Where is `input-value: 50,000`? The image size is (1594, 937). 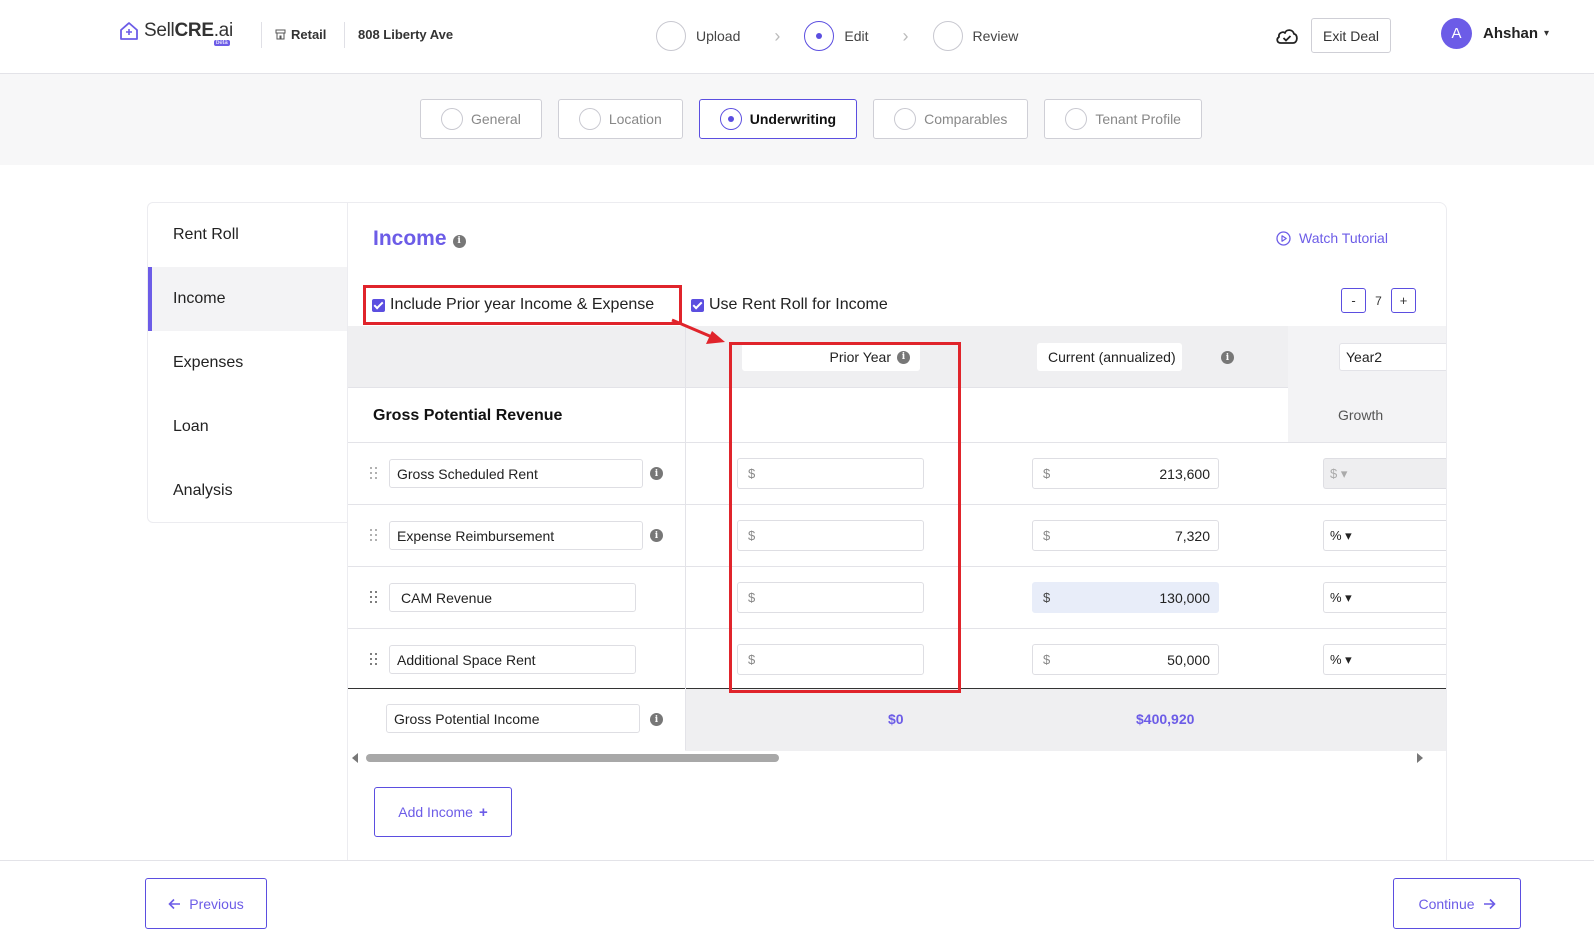 input-value: 50,000 is located at coordinates (1188, 659).